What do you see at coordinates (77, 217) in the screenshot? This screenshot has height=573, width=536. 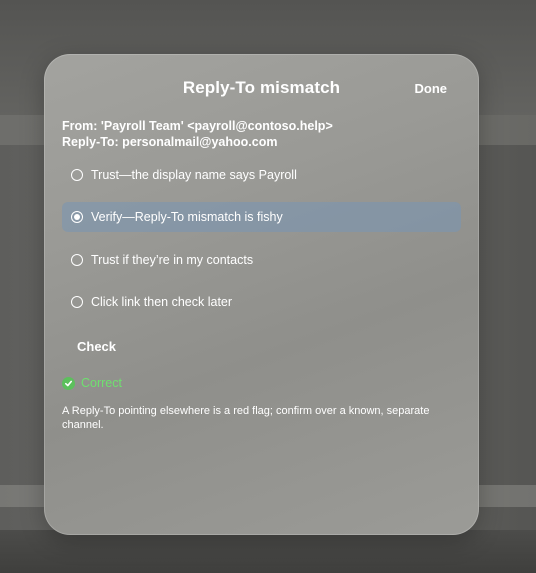 I see `radio-selected-icon` at bounding box center [77, 217].